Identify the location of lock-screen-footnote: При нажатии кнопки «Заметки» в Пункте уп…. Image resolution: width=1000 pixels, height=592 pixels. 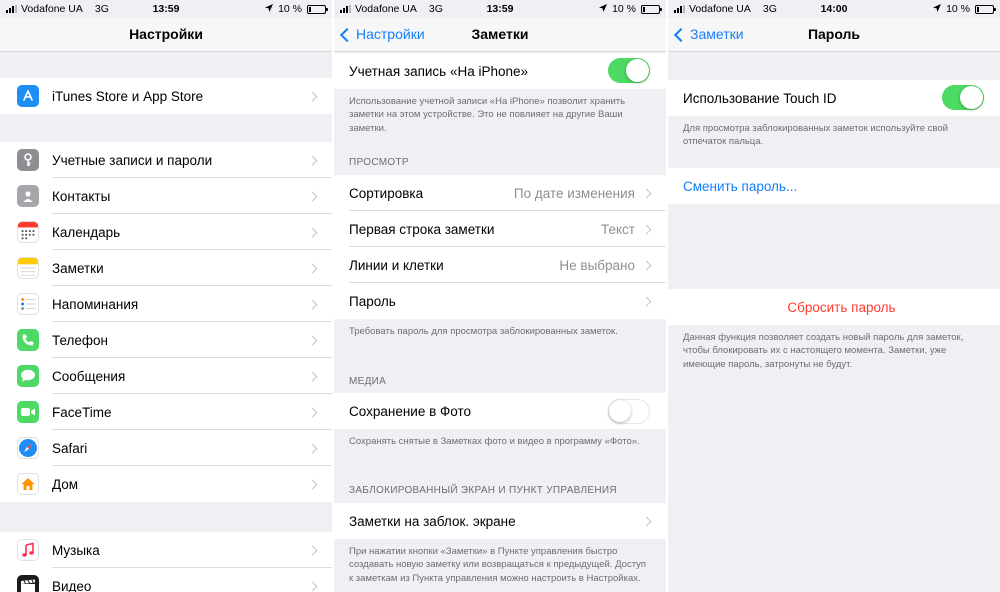
(498, 565).